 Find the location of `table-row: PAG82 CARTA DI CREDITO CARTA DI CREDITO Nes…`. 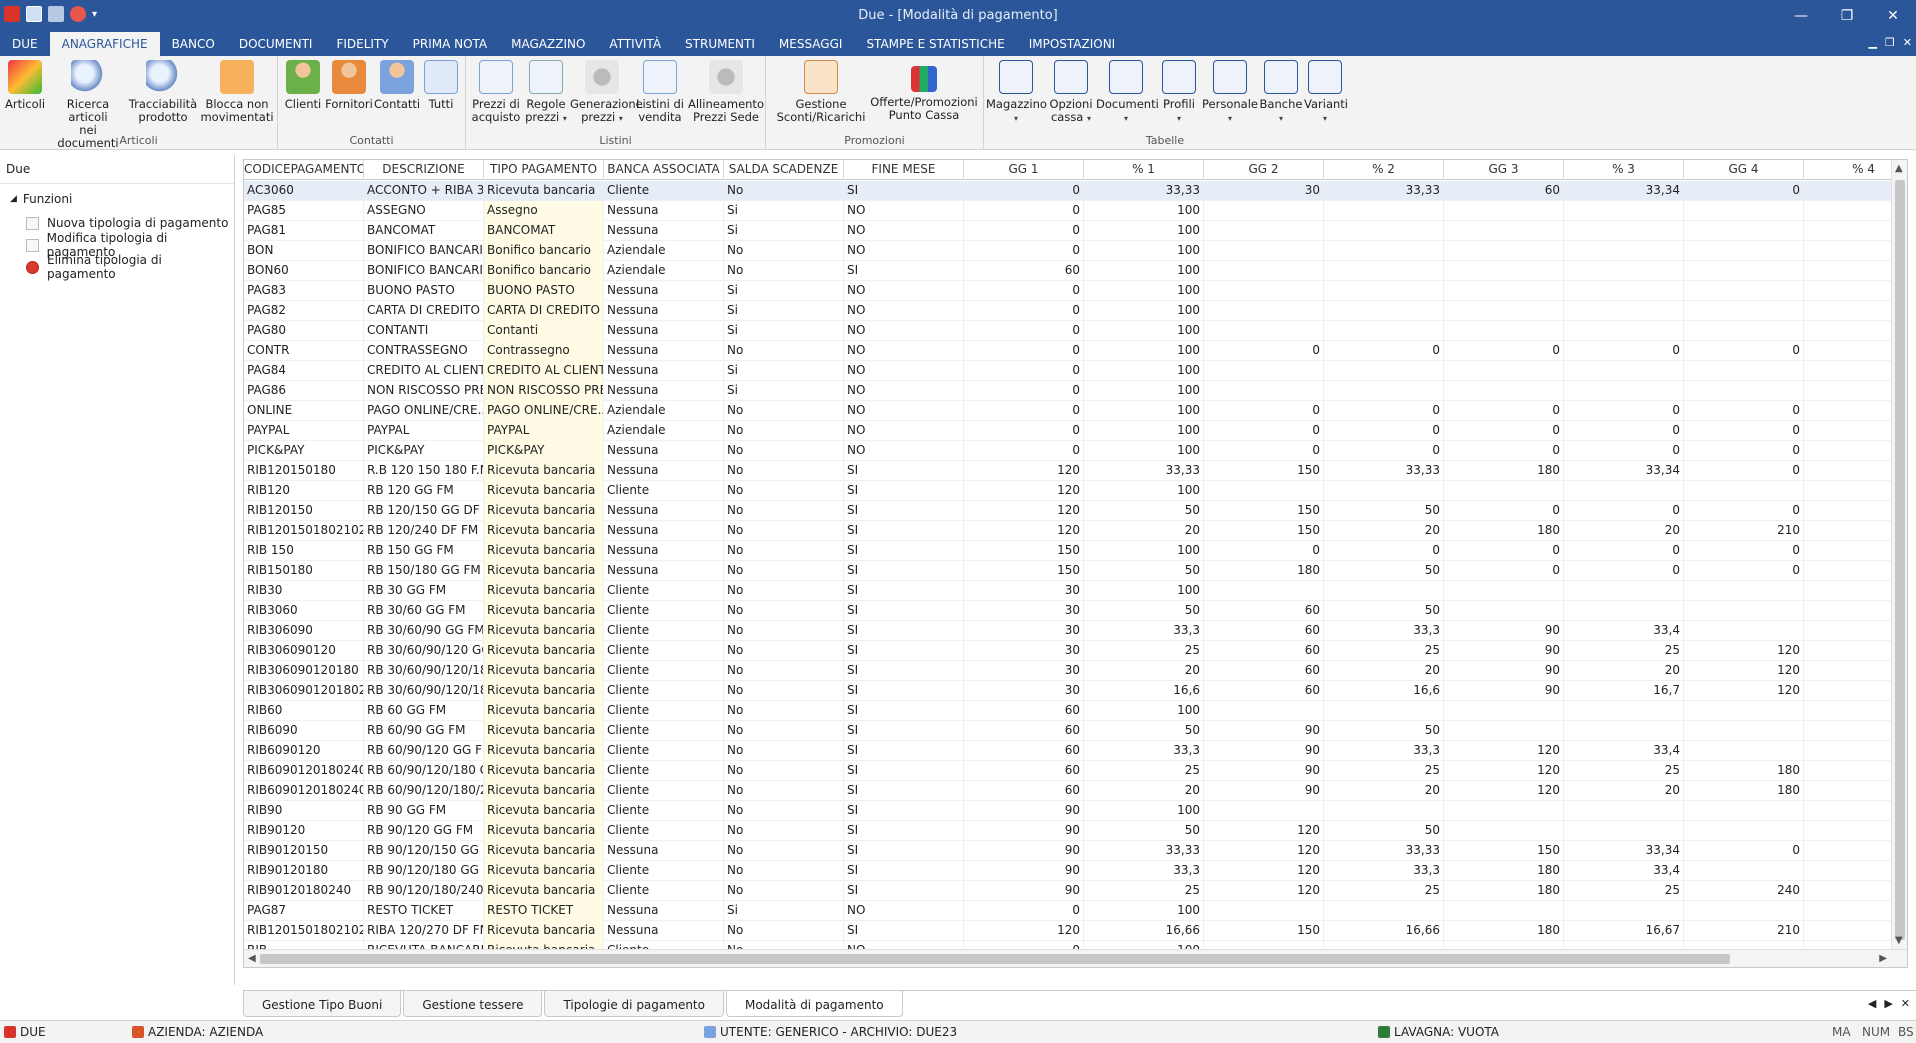

table-row: PAG82 CARTA DI CREDITO CARTA DI CREDITO Nes… is located at coordinates (1075, 311).